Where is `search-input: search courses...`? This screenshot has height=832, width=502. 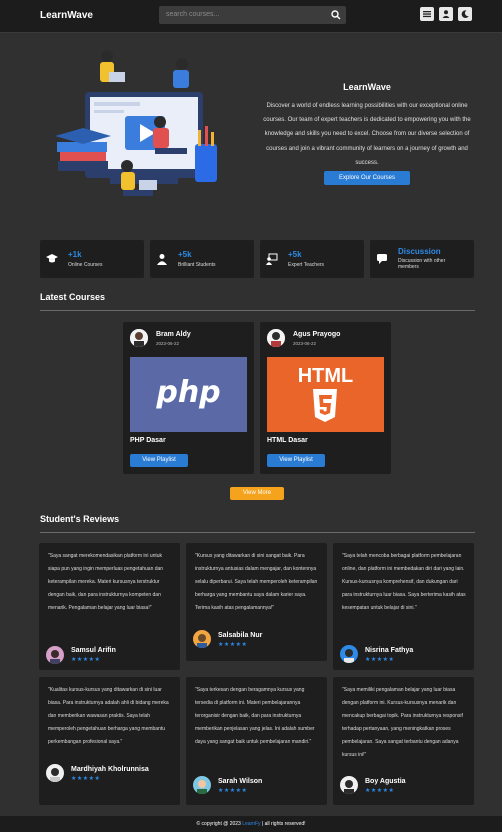 search-input: search courses... is located at coordinates (192, 14).